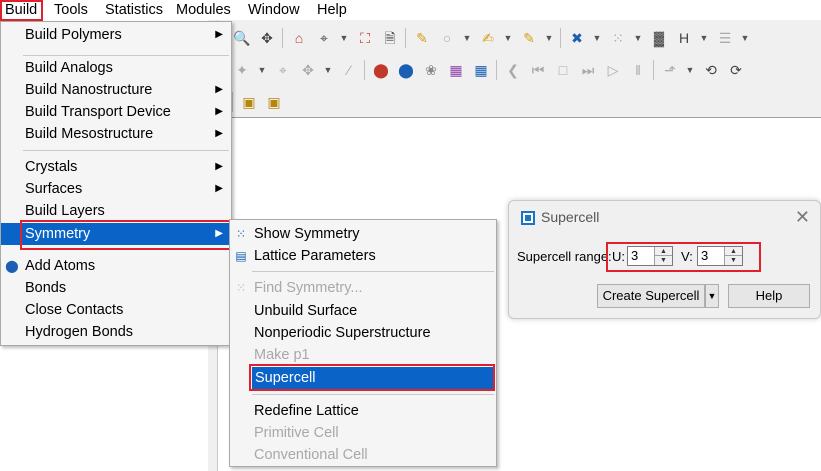 This screenshot has height=471, width=821. What do you see at coordinates (363, 455) in the screenshot?
I see `menu-item-conventional-cell: Conventional Cell` at bounding box center [363, 455].